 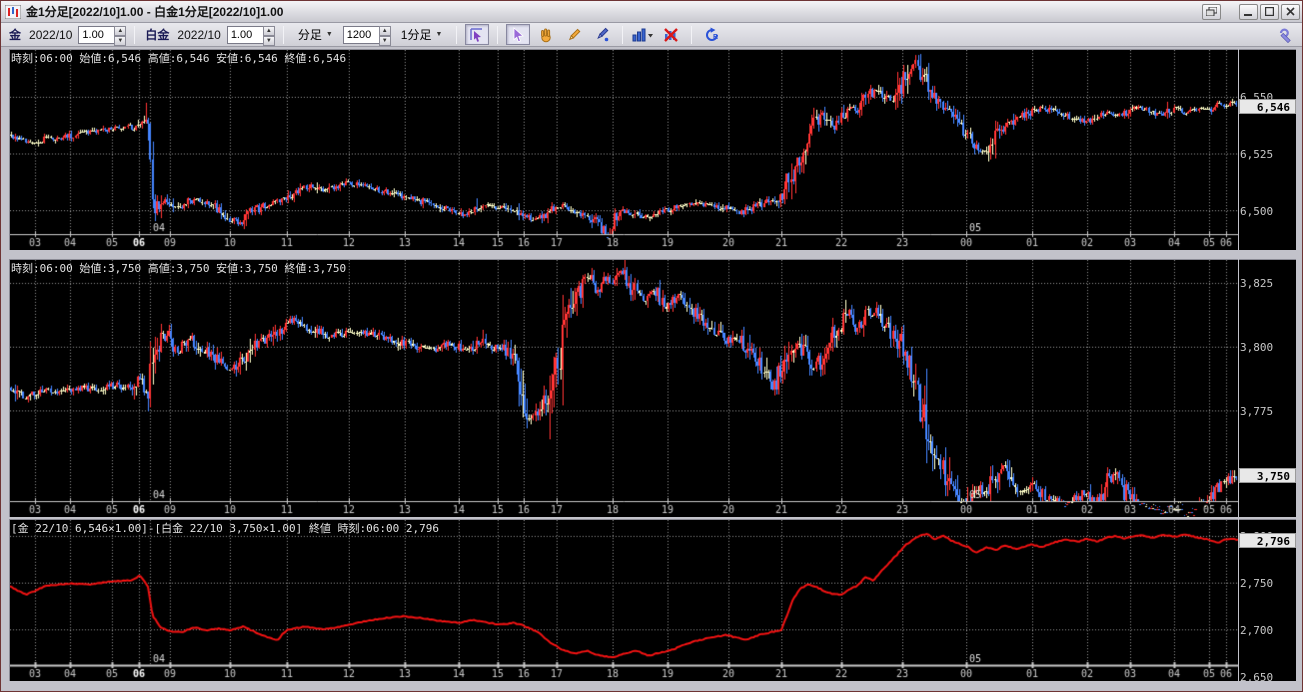 I want to click on gold-last-price-badge: 6,546, so click(x=1267, y=106).